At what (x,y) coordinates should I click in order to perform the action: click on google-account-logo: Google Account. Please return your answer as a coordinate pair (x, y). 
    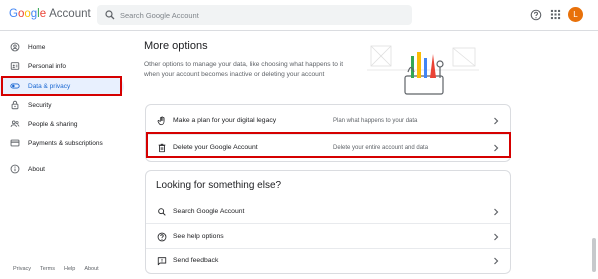
    Looking at the image, I should click on (50, 14).